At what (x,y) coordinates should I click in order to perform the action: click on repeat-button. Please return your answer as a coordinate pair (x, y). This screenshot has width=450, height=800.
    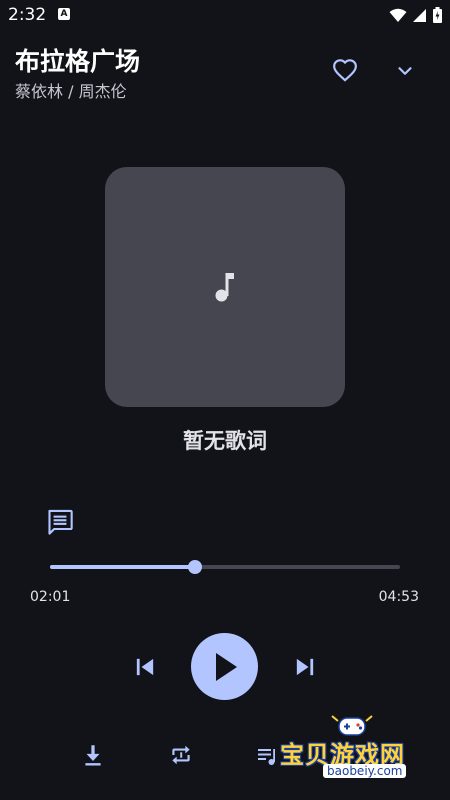
    Looking at the image, I should click on (181, 755).